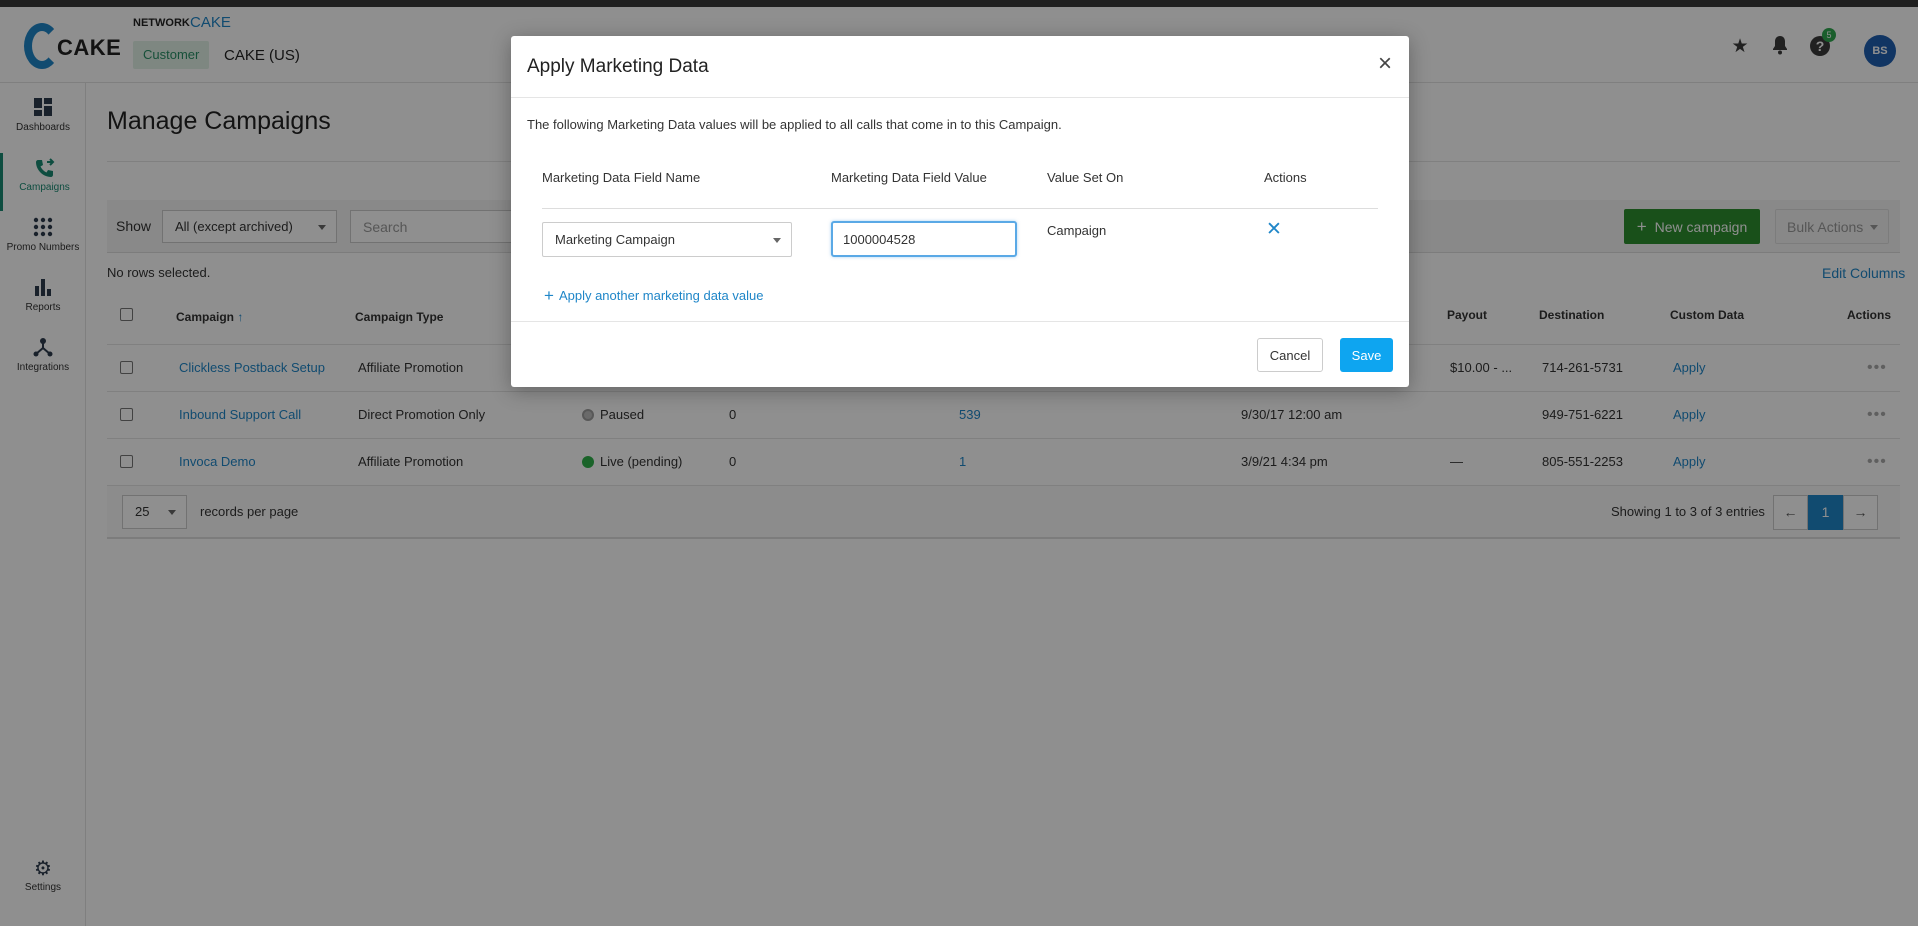 The image size is (1918, 926). I want to click on field-name-value: Marketing Campaign, so click(615, 239).